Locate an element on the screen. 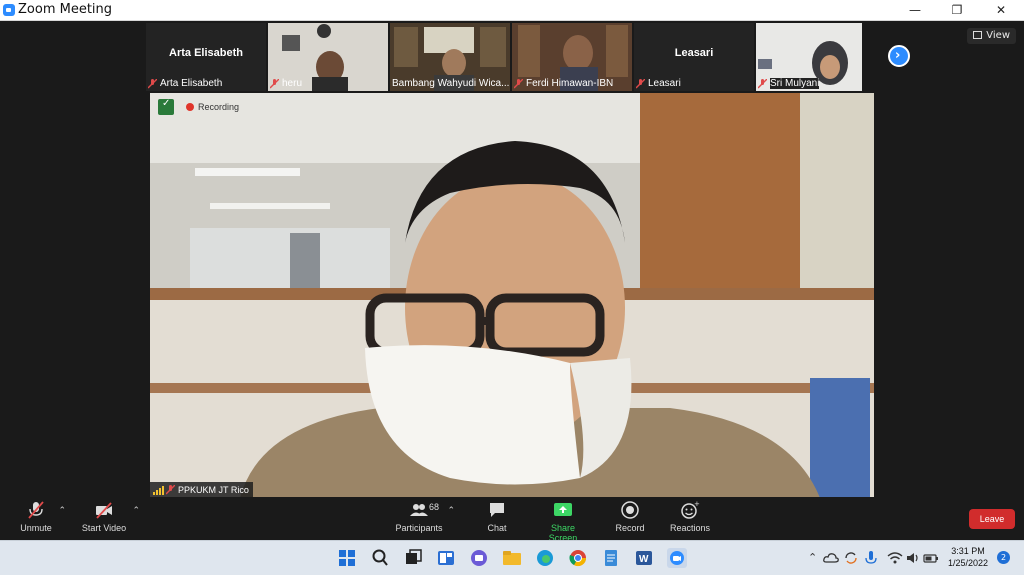 Image resolution: width=1024 pixels, height=575 pixels. unmute-button: Unmute ⌃ is located at coordinates (42, 516).